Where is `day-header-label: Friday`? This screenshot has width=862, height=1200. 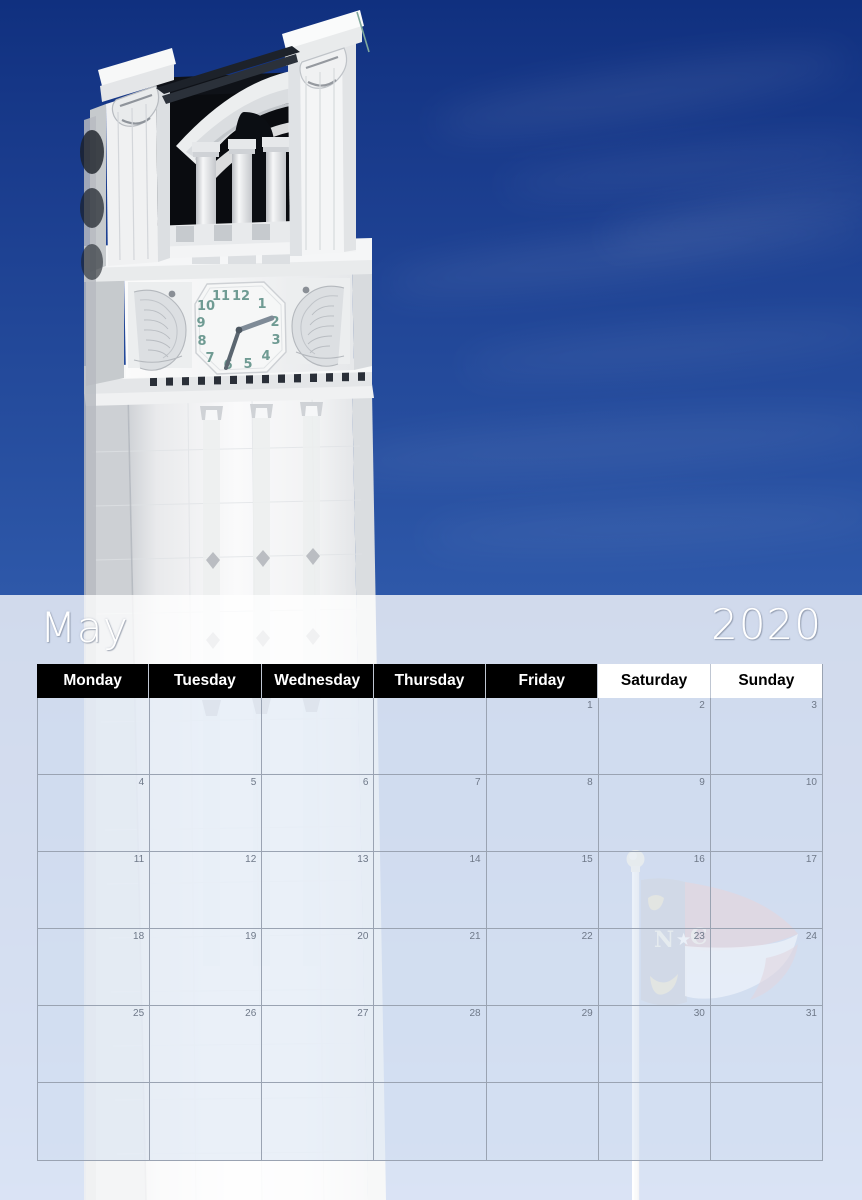
day-header-label: Friday is located at coordinates (542, 680).